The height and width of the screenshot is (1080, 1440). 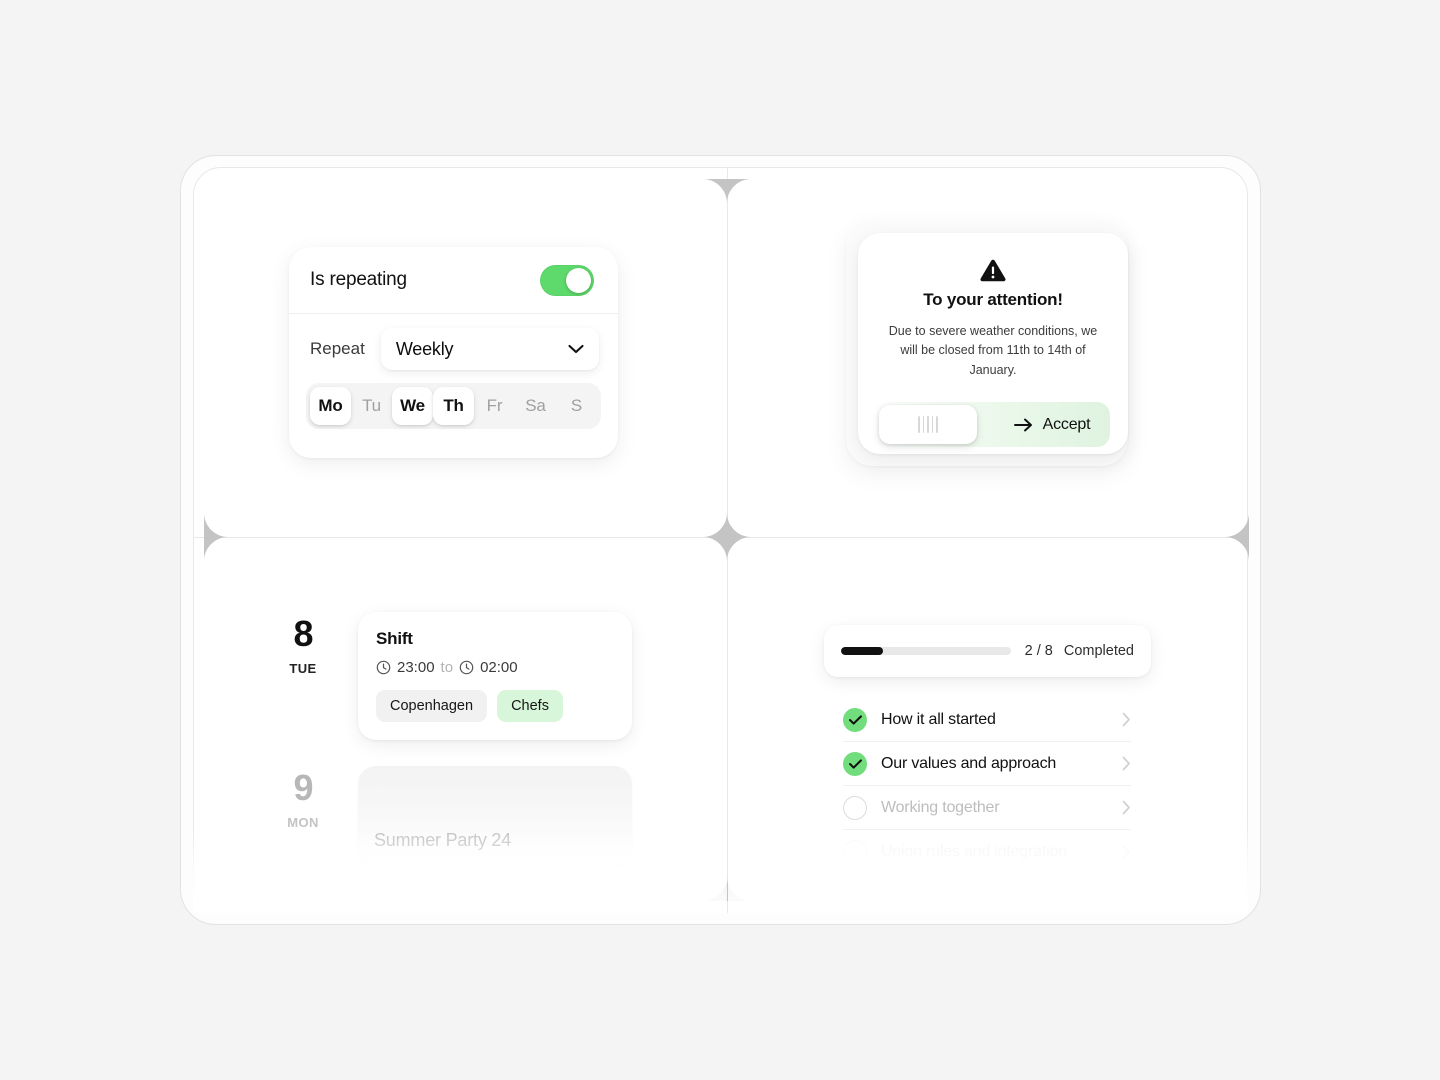 I want to click on schedule-day-name: MON, so click(x=303, y=822).